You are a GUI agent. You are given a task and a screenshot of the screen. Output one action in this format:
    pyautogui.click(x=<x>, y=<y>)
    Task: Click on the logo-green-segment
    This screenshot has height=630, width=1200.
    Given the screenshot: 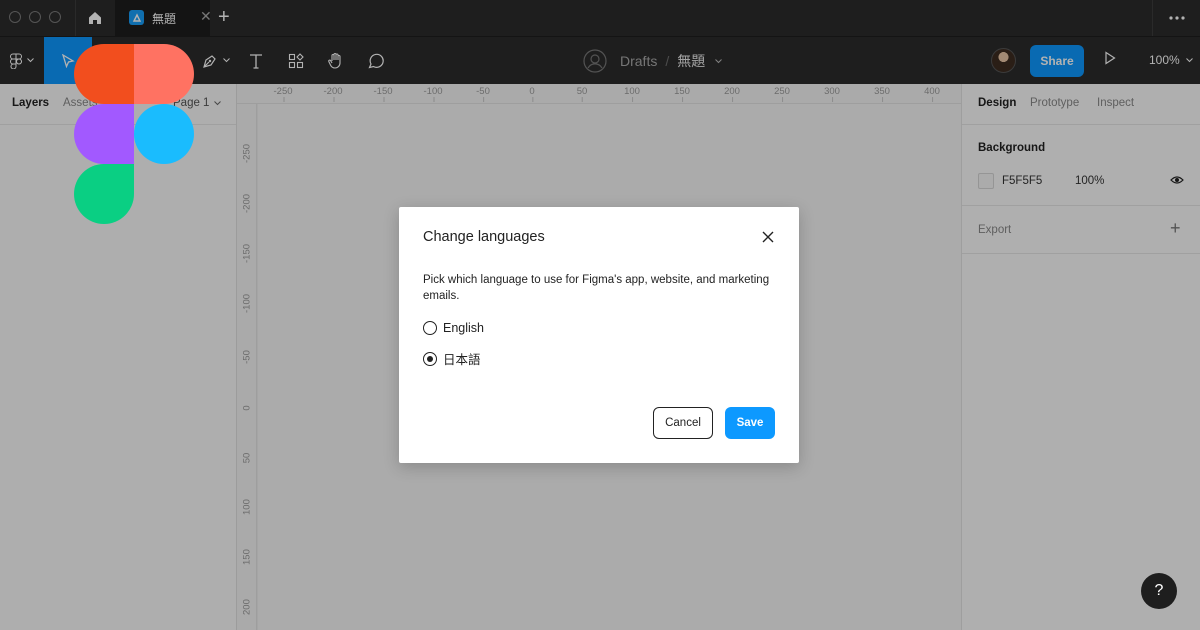 What is the action you would take?
    pyautogui.click(x=104, y=194)
    